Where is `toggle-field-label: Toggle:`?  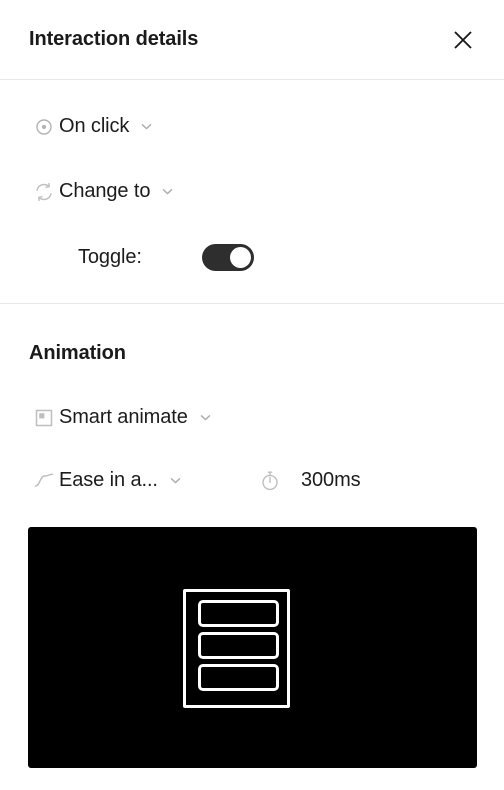 toggle-field-label: Toggle: is located at coordinates (110, 257).